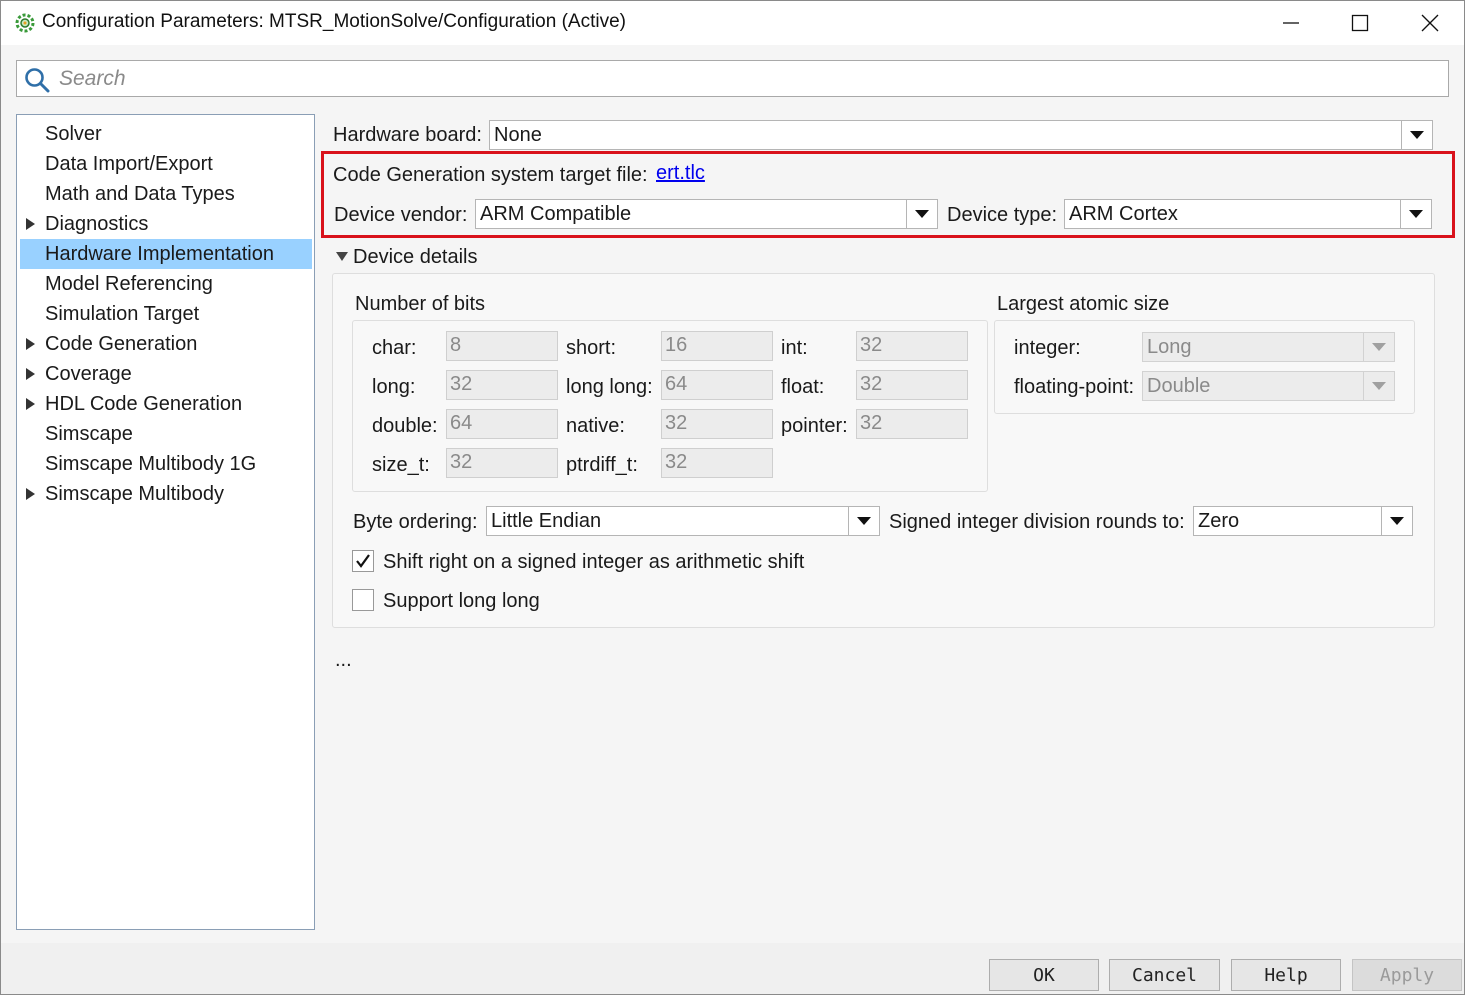  Describe the element at coordinates (159, 254) in the screenshot. I see `tree-item-label: Hardware Implementation` at that location.